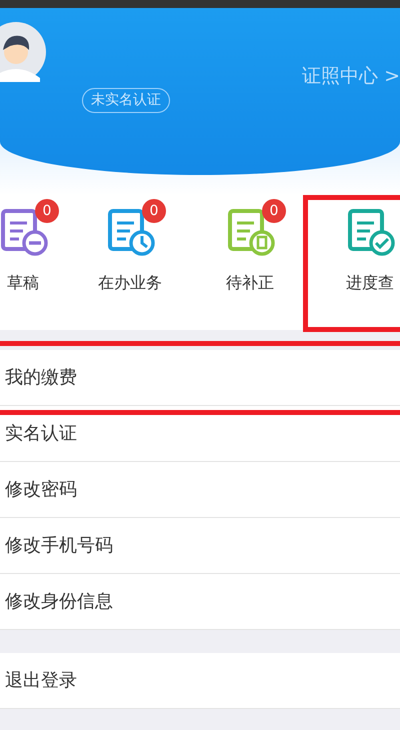 This screenshot has width=400, height=730. What do you see at coordinates (23, 52) in the screenshot?
I see `avatar` at bounding box center [23, 52].